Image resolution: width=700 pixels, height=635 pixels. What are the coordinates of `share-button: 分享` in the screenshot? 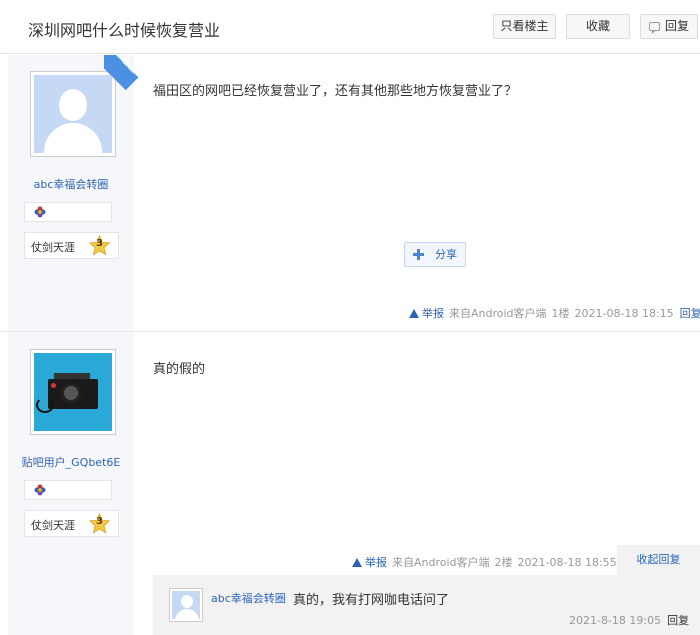 It's located at (435, 254).